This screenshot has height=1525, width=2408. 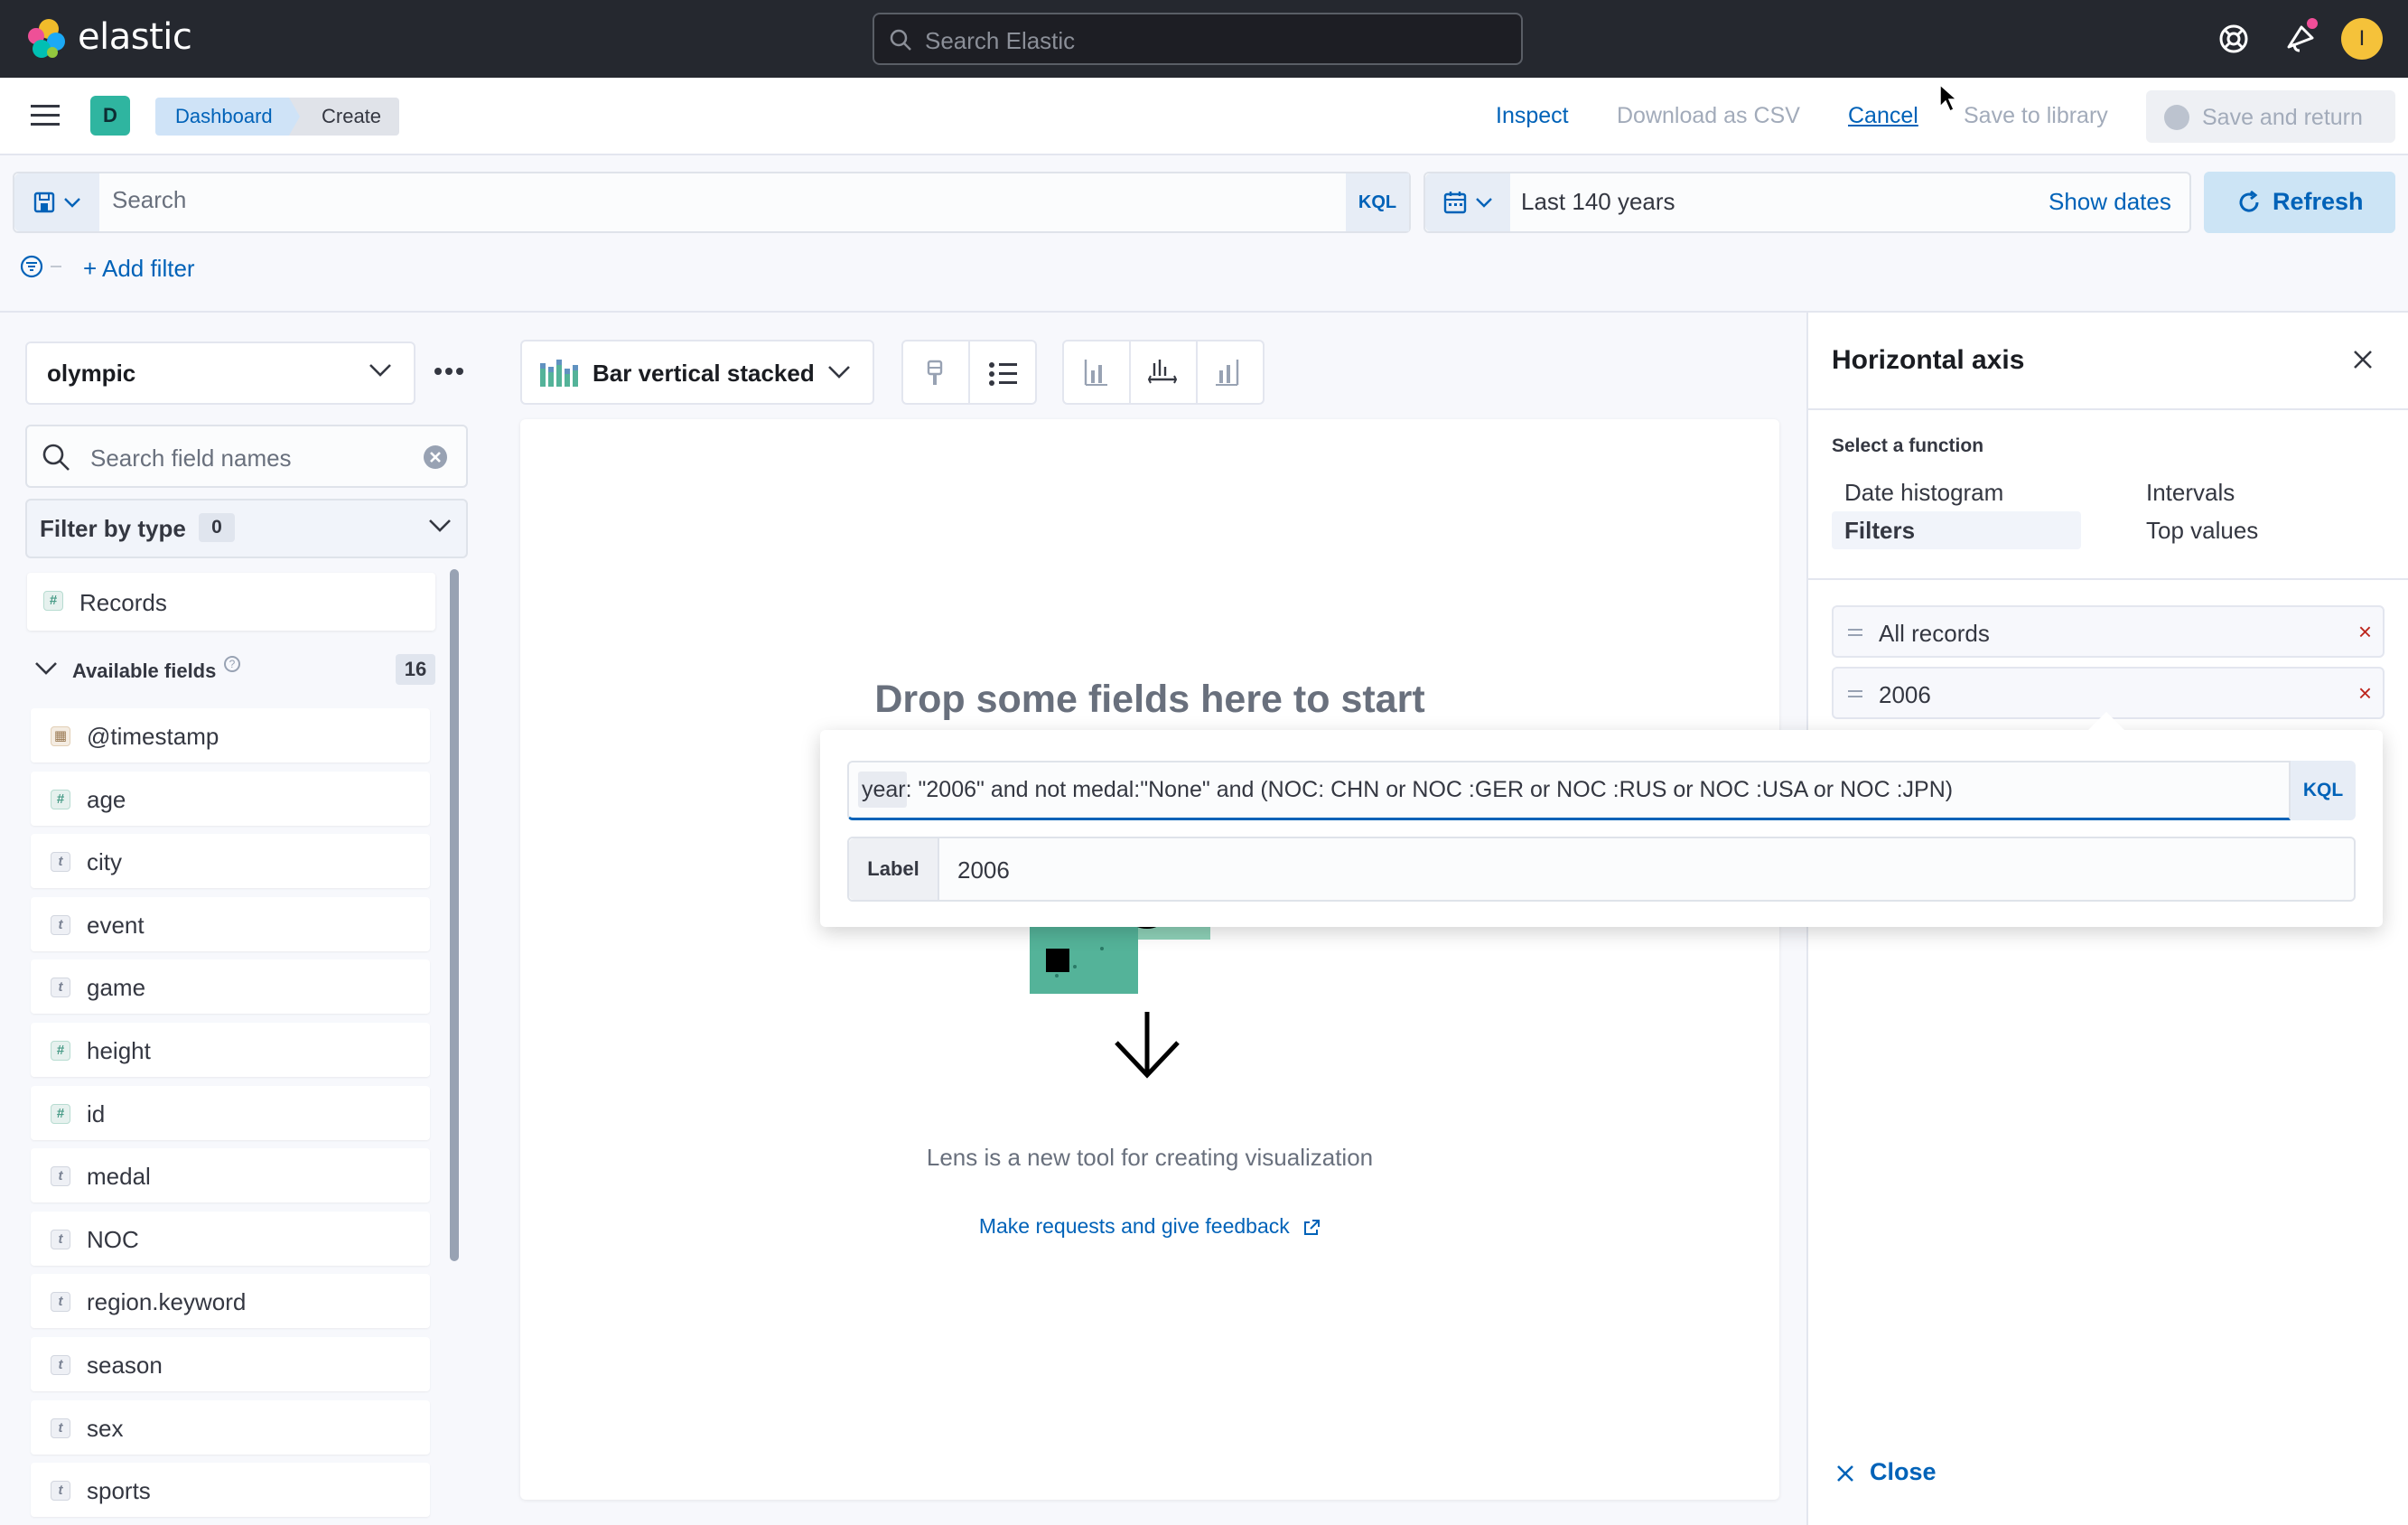 I want to click on help-icon: ?, so click(x=232, y=664).